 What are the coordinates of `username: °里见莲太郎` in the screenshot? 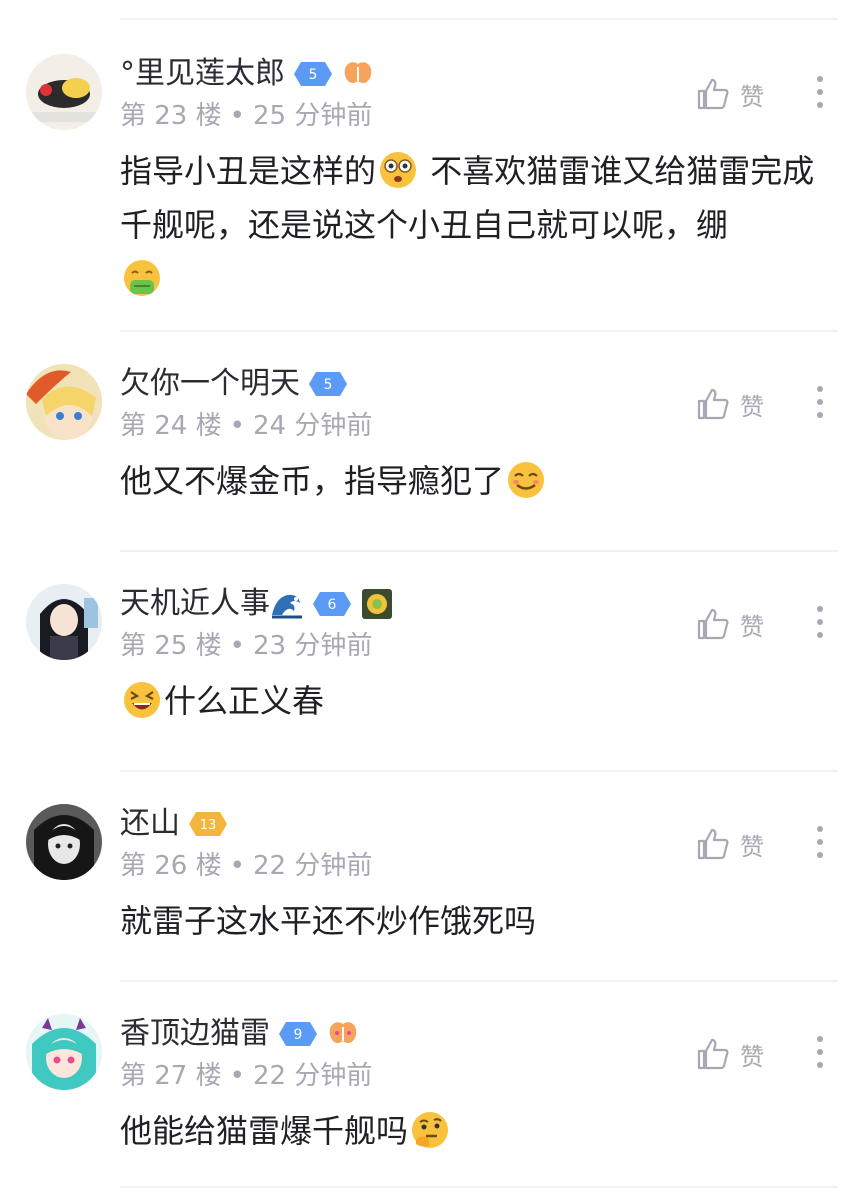 It's located at (202, 74).